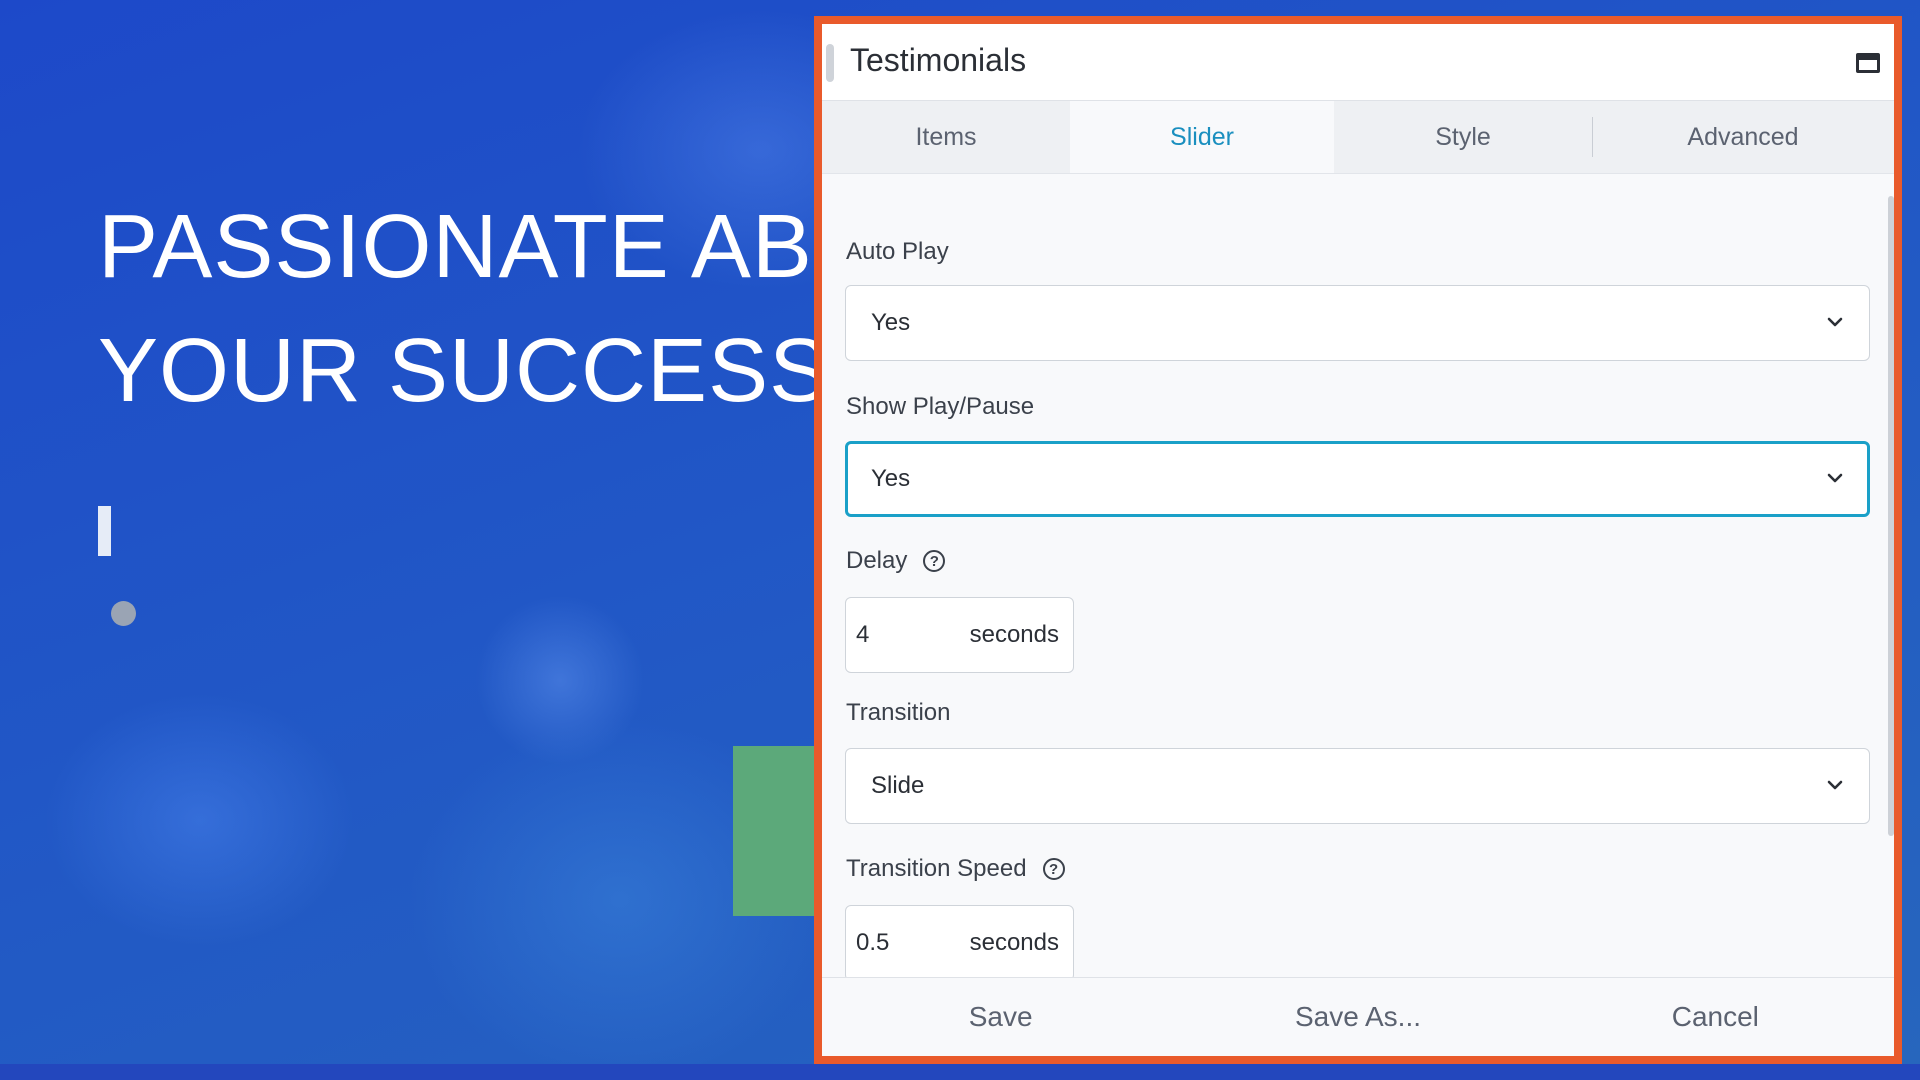 The width and height of the screenshot is (1920, 1080). I want to click on dialog-footer: Save Save As... Cancel, so click(1358, 1016).